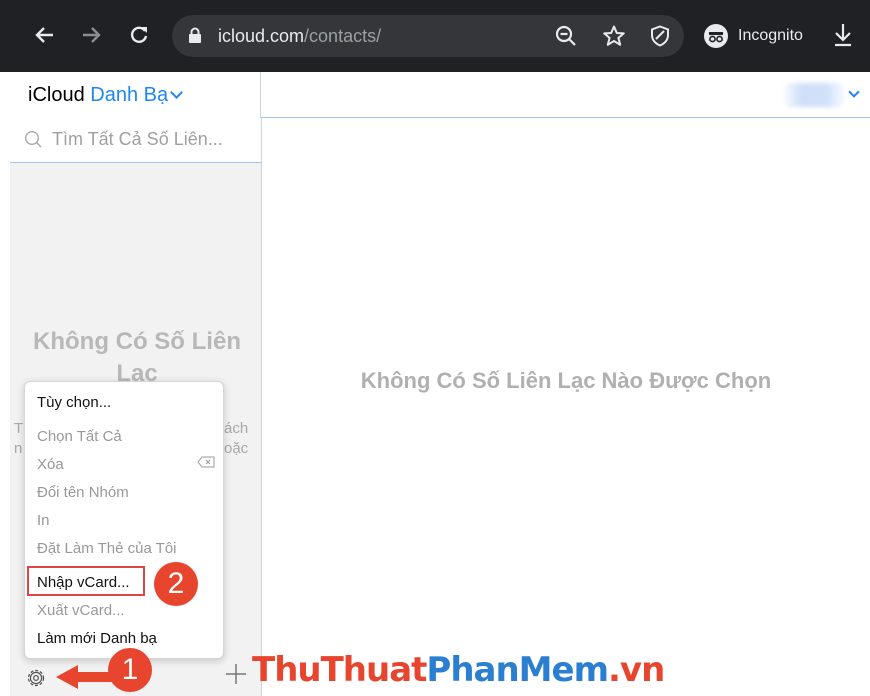 This screenshot has width=870, height=696. Describe the element at coordinates (139, 35) in the screenshot. I see `reload-icon` at that location.